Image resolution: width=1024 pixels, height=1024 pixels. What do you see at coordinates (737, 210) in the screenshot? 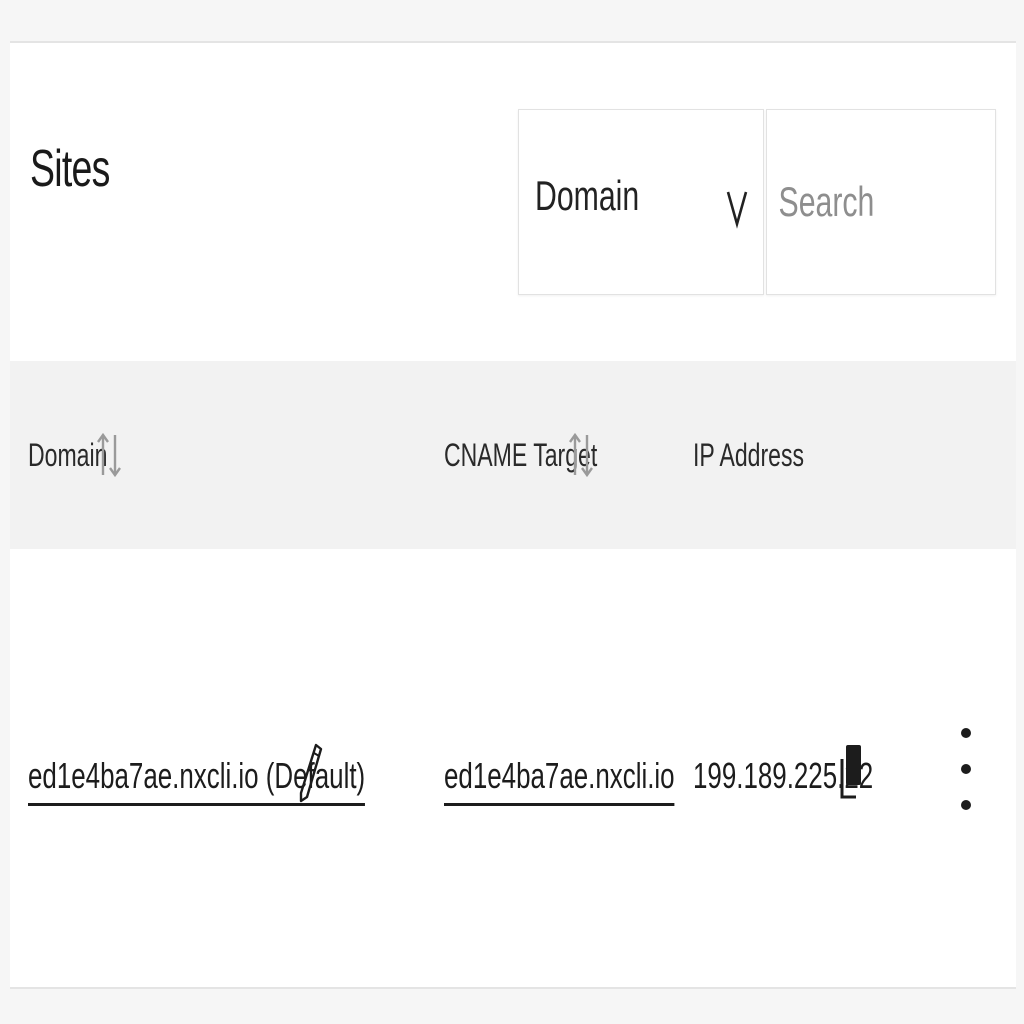
I see `chevron-down-icon` at bounding box center [737, 210].